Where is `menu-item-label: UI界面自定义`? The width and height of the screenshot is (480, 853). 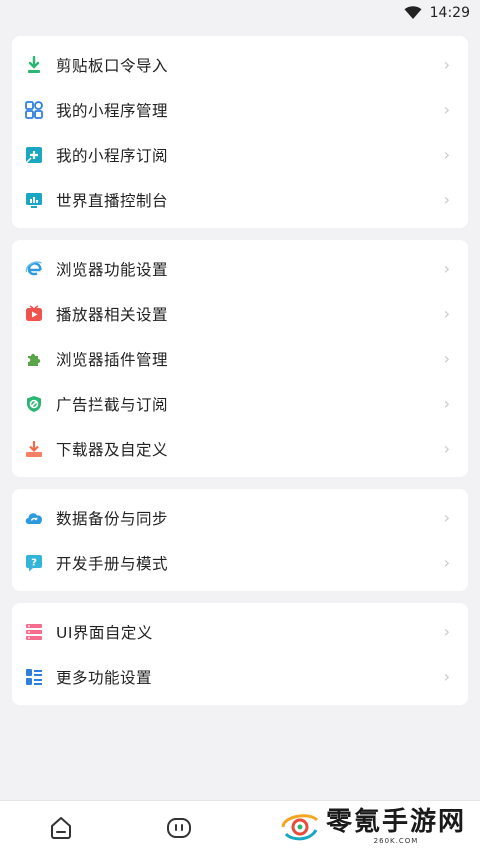
menu-item-label: UI界面自定义 is located at coordinates (104, 632).